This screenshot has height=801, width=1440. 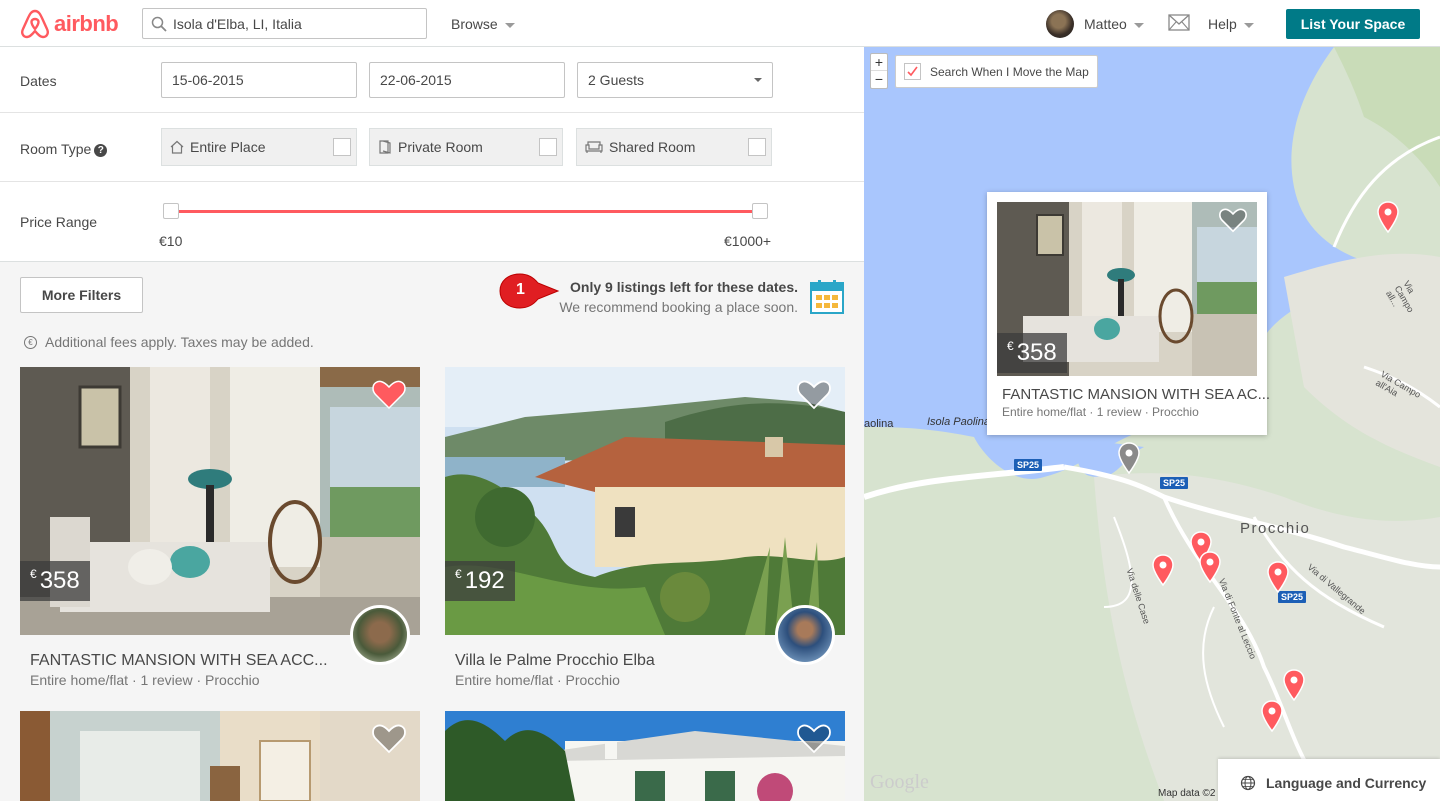 What do you see at coordinates (177, 147) in the screenshot?
I see `home-icon` at bounding box center [177, 147].